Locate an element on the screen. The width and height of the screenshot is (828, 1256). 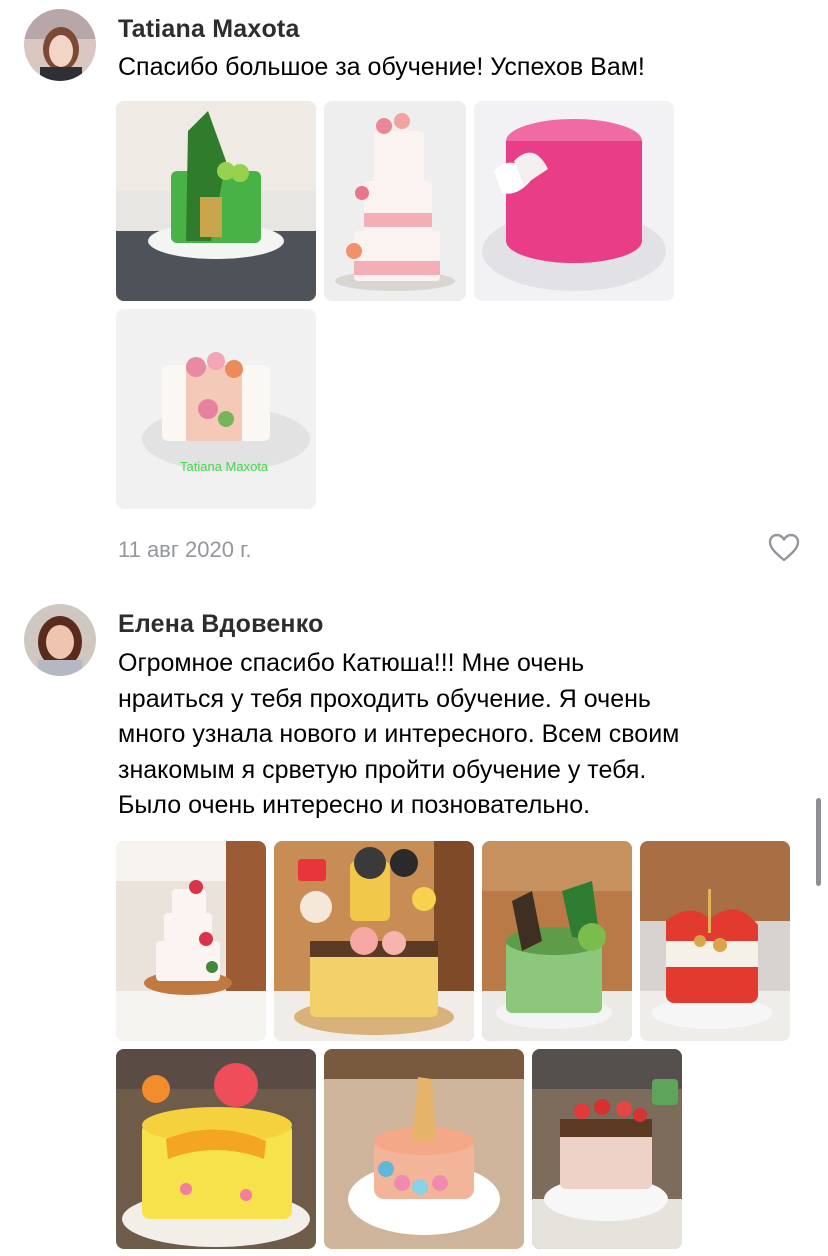
watermark-text: Tatiana Maxota is located at coordinates (224, 466).